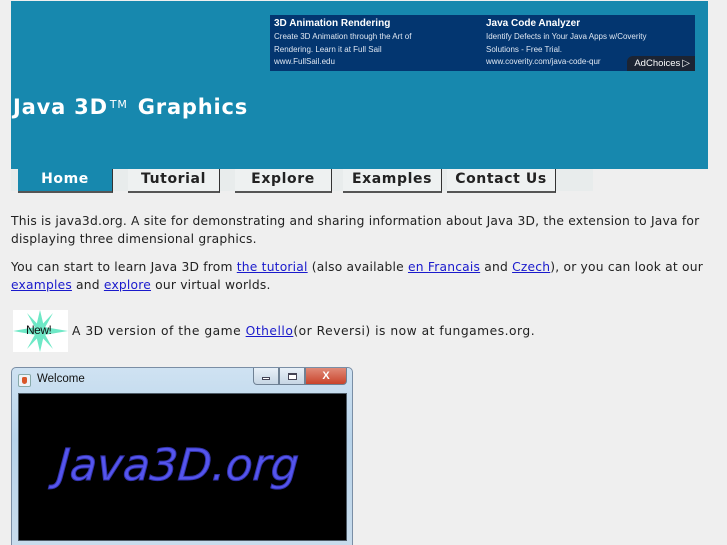  I want to click on maximize-icon, so click(292, 376).